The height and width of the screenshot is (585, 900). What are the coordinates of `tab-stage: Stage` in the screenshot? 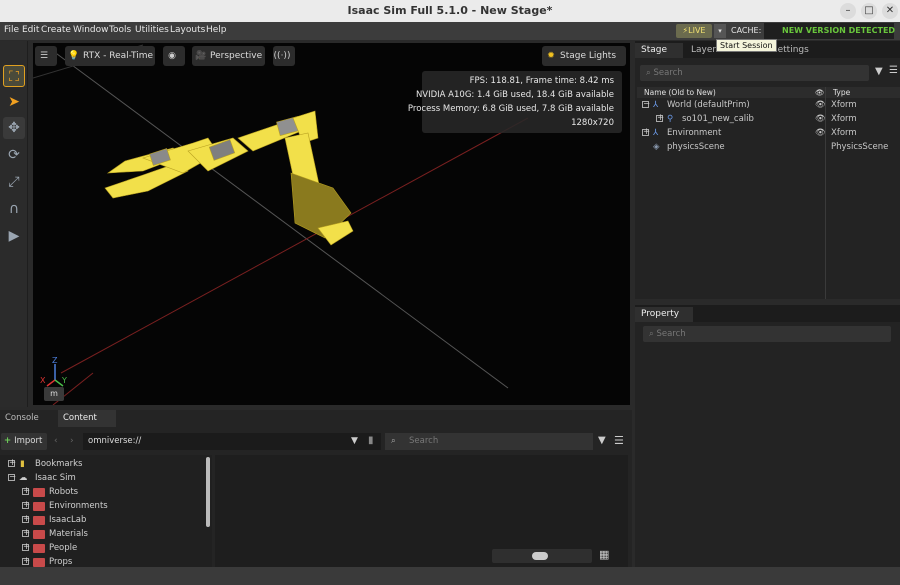 It's located at (659, 50).